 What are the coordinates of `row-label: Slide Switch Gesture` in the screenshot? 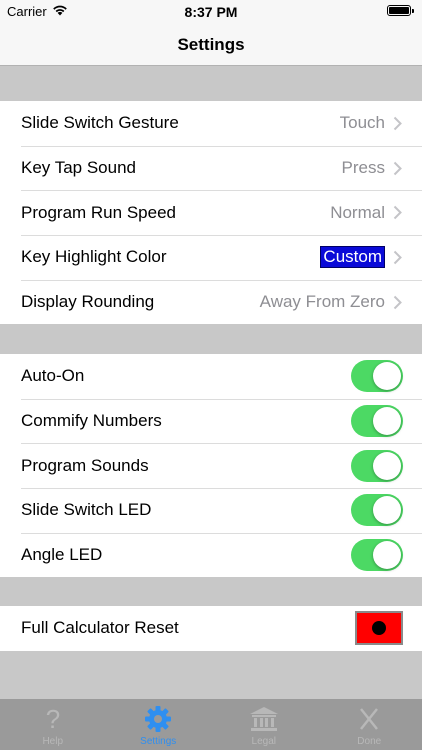 It's located at (100, 123).